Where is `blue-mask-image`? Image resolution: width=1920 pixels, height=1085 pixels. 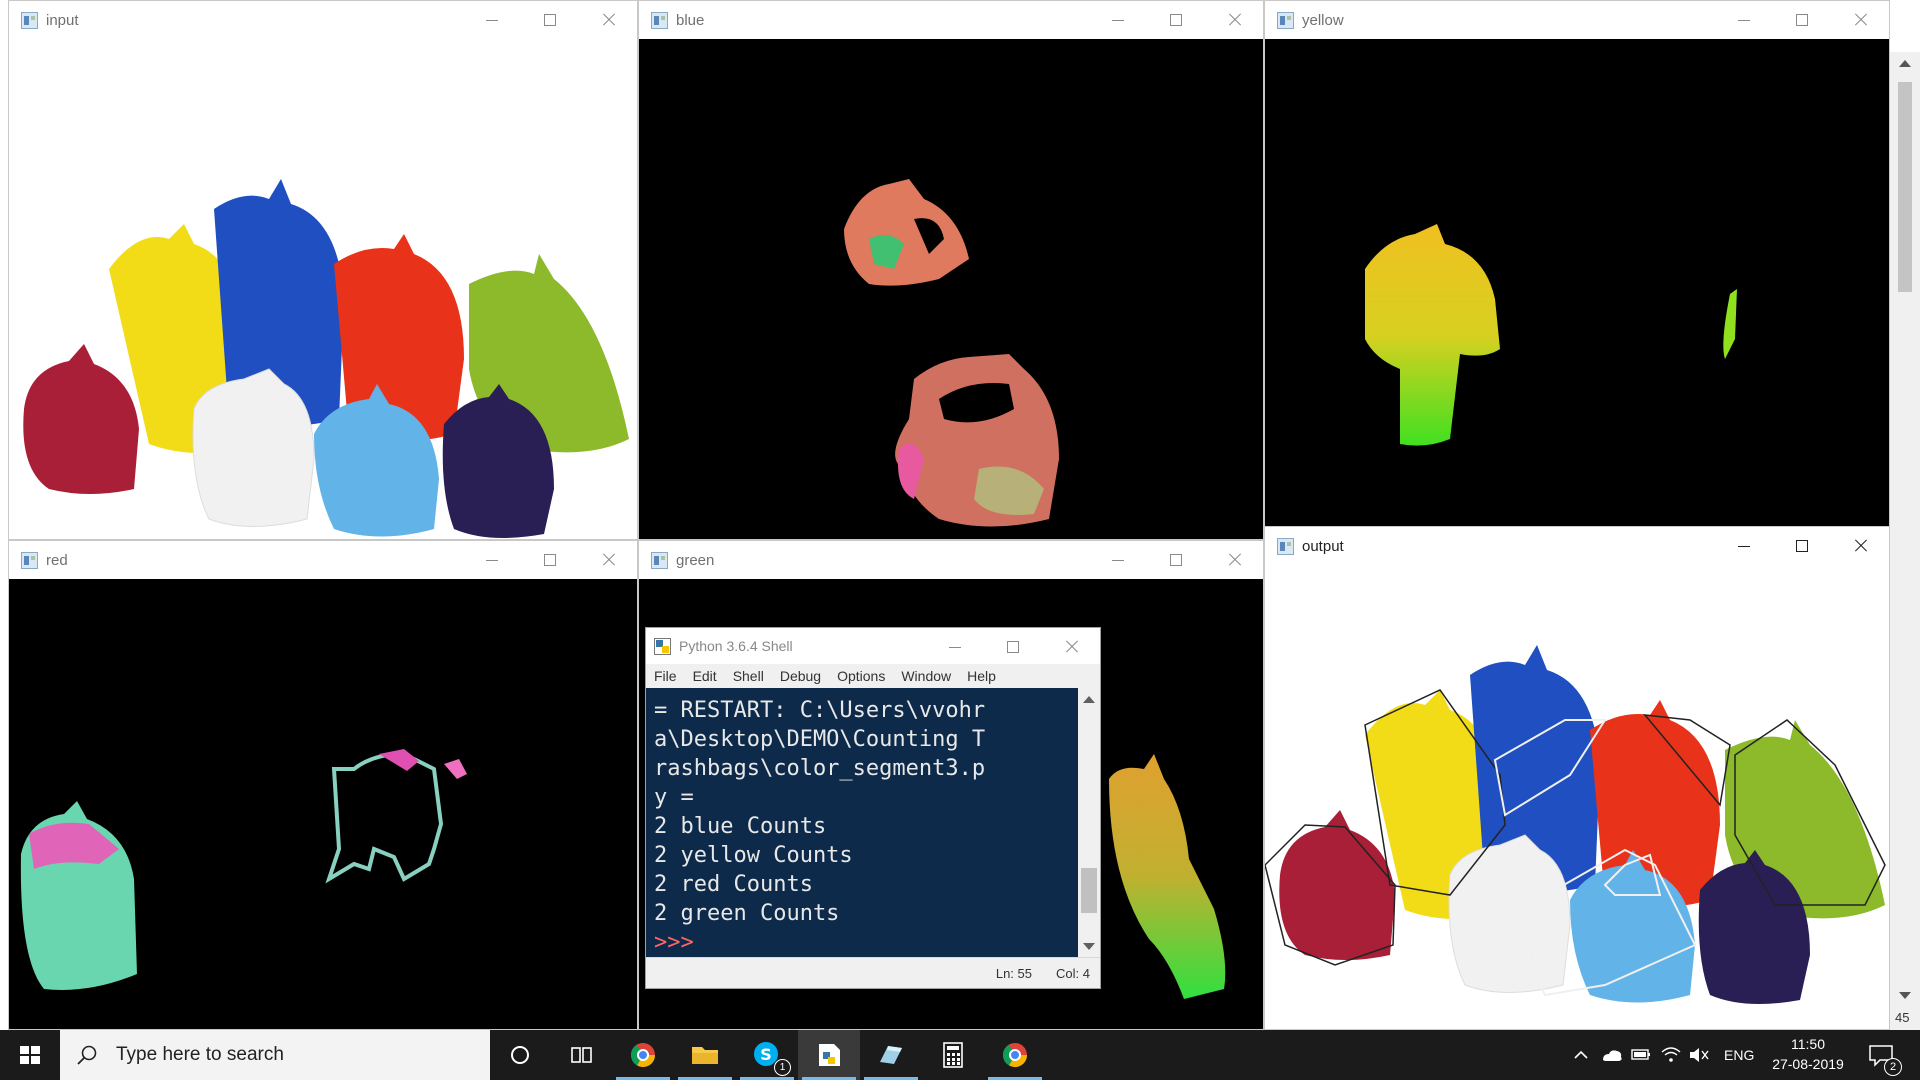 blue-mask-image is located at coordinates (951, 289).